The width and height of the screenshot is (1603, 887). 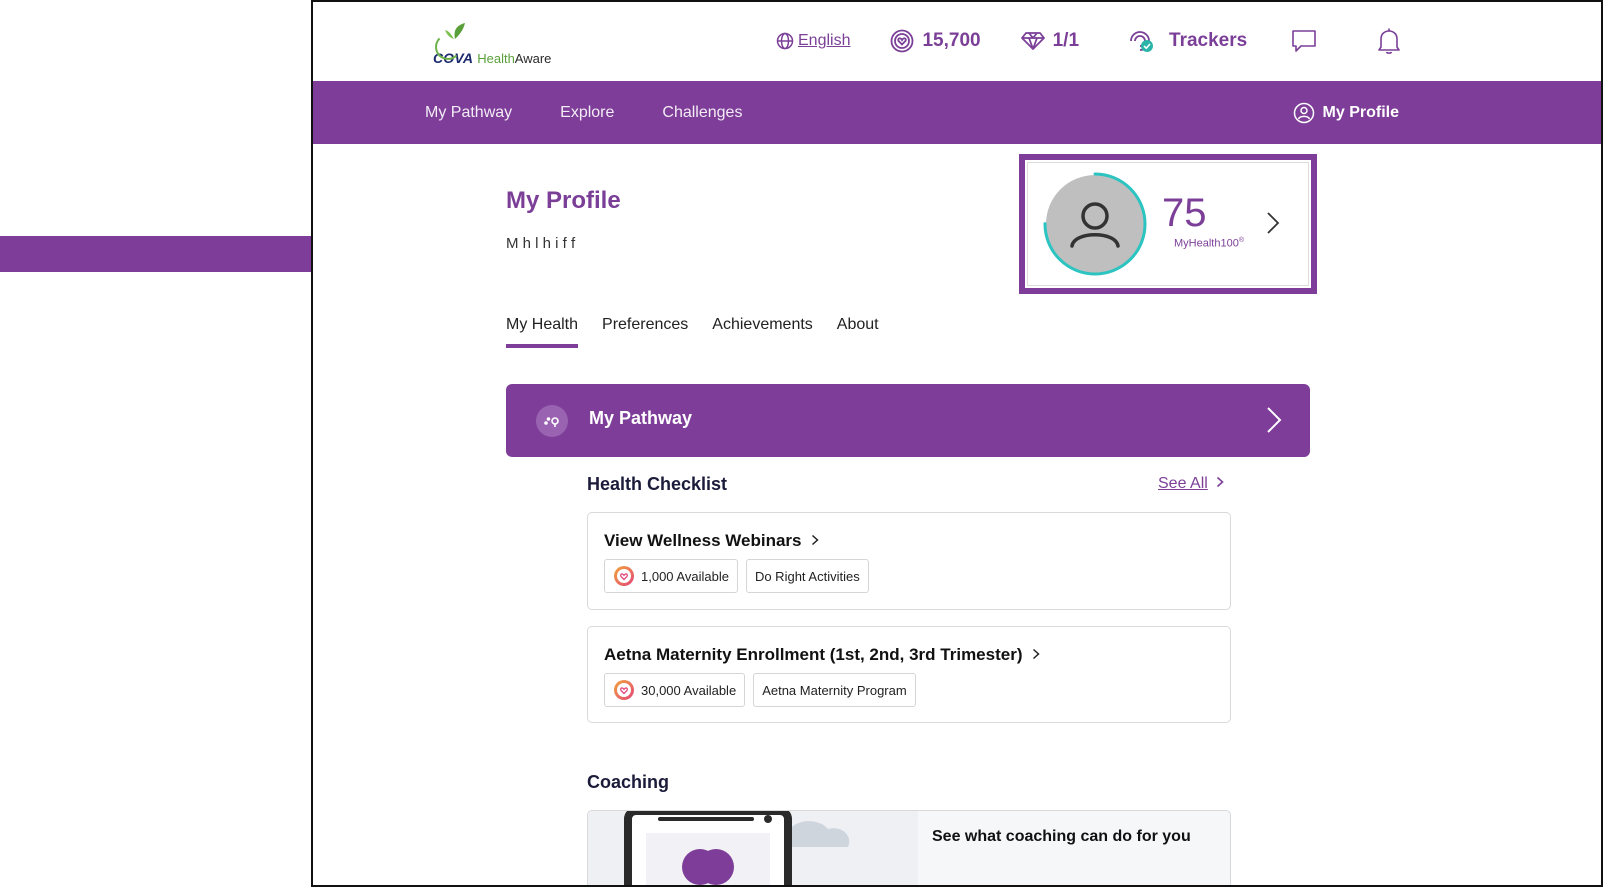 I want to click on gems-value: 1/1, so click(x=1066, y=40).